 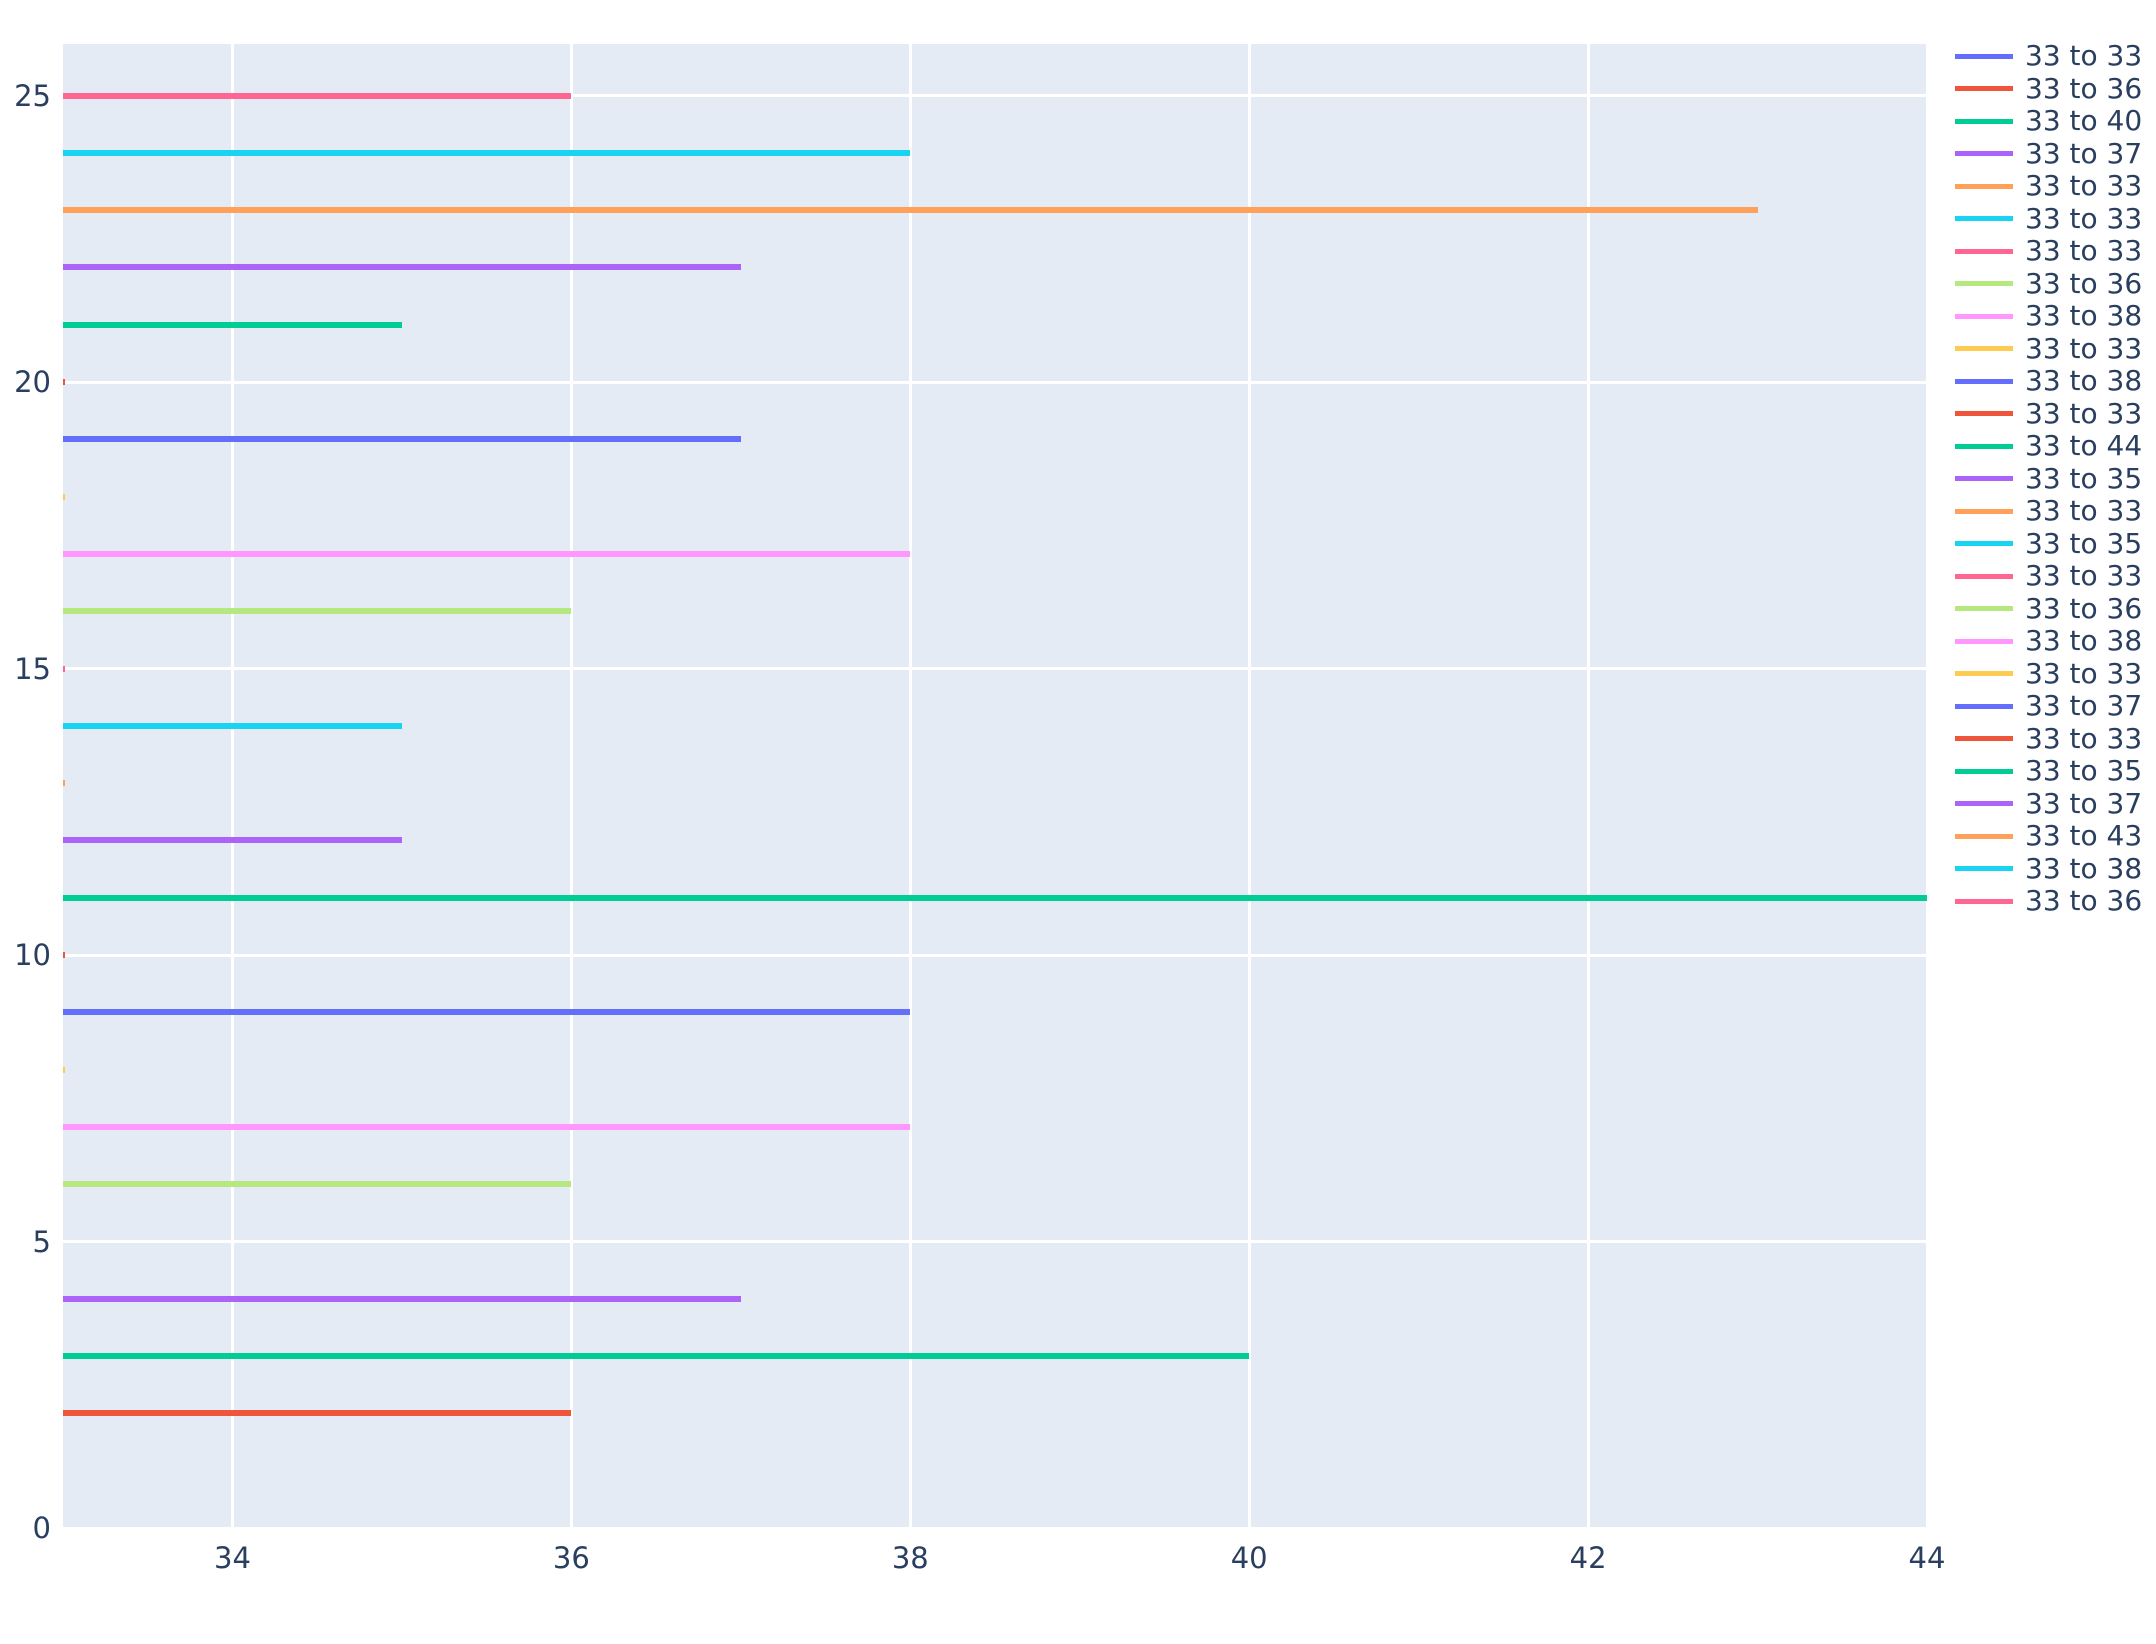 I want to click on x-tick-label-40: 40, so click(x=1249, y=1558).